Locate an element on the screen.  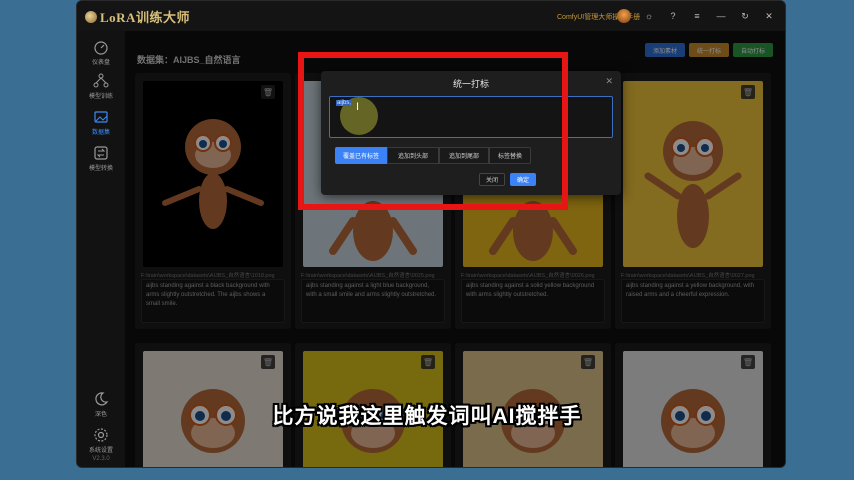
sidebar-item-convert: 模型转换 is located at coordinates (101, 158).